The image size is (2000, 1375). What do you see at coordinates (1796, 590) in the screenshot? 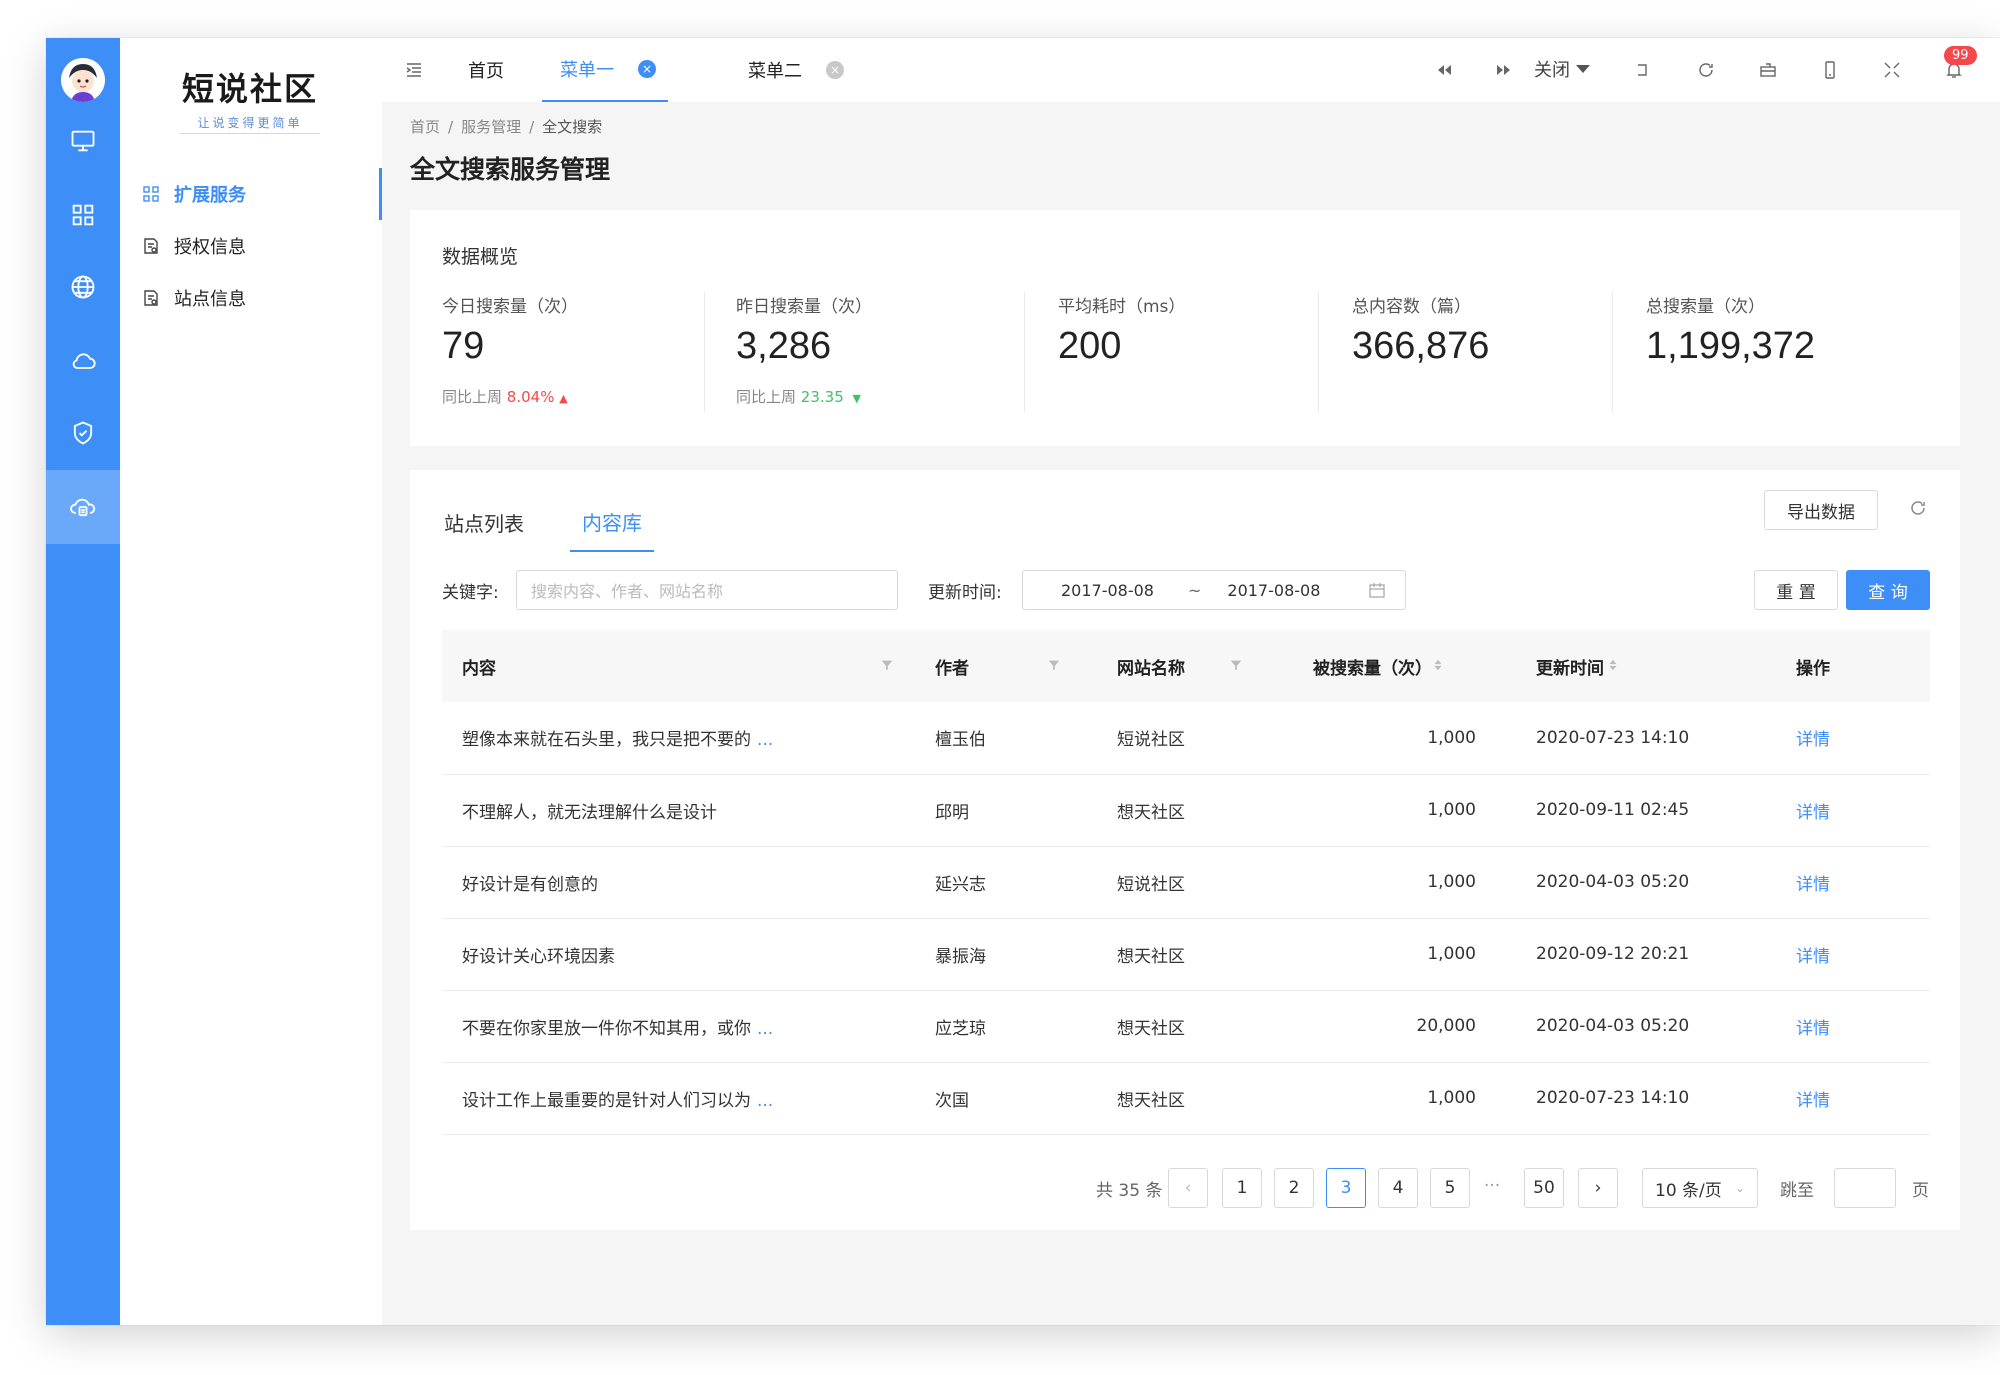
I see `reset-button: 重 置` at bounding box center [1796, 590].